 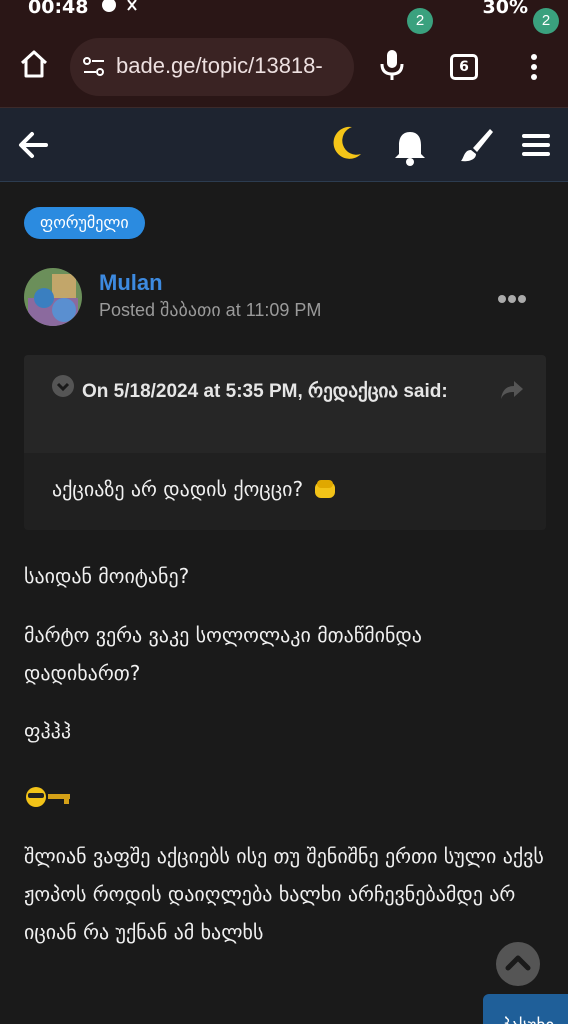 What do you see at coordinates (48, 797) in the screenshot?
I see `smiley-key-emoji-icon` at bounding box center [48, 797].